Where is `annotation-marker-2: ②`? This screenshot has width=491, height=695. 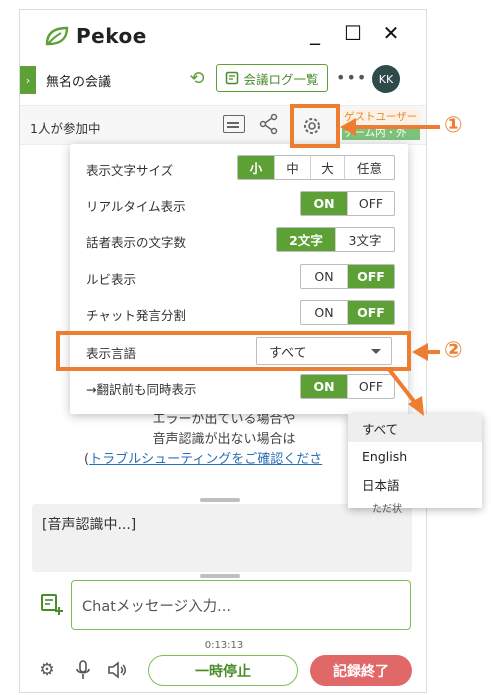 annotation-marker-2: ② is located at coordinates (453, 350).